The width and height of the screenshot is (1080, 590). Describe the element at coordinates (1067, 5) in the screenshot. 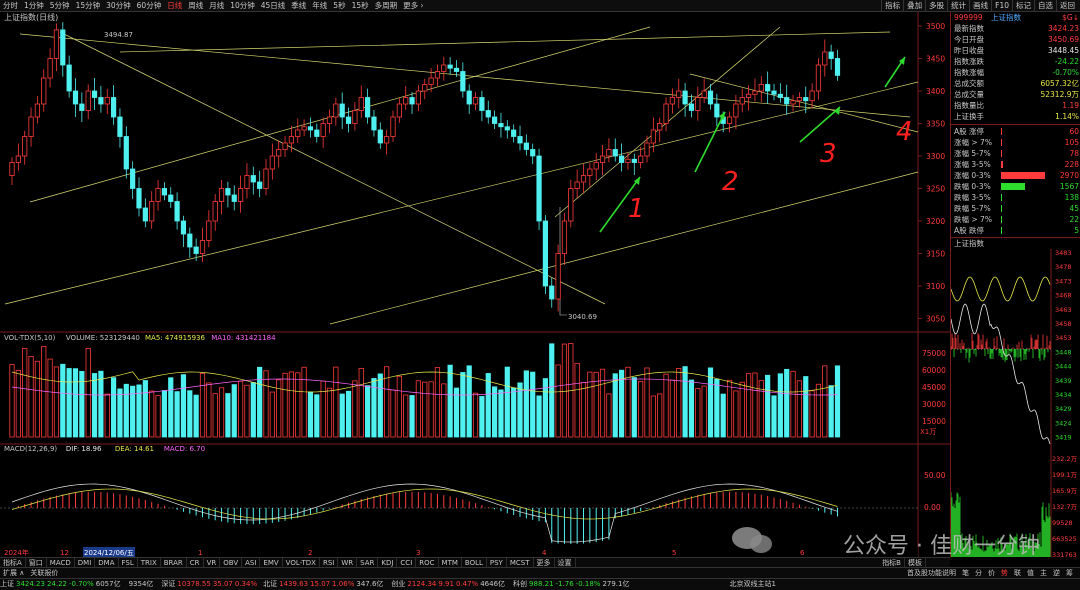

I see `tool-button: 返回` at that location.